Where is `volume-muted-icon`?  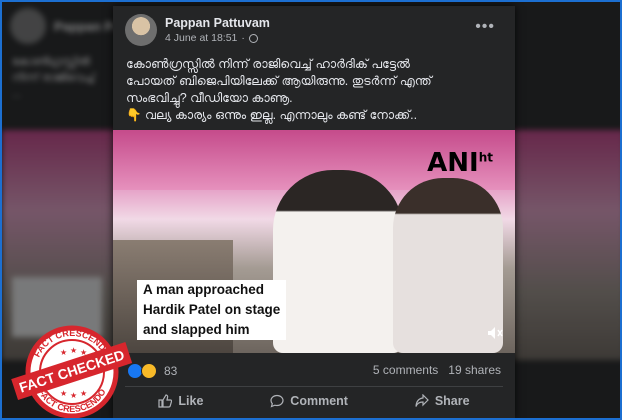 volume-muted-icon is located at coordinates (495, 334).